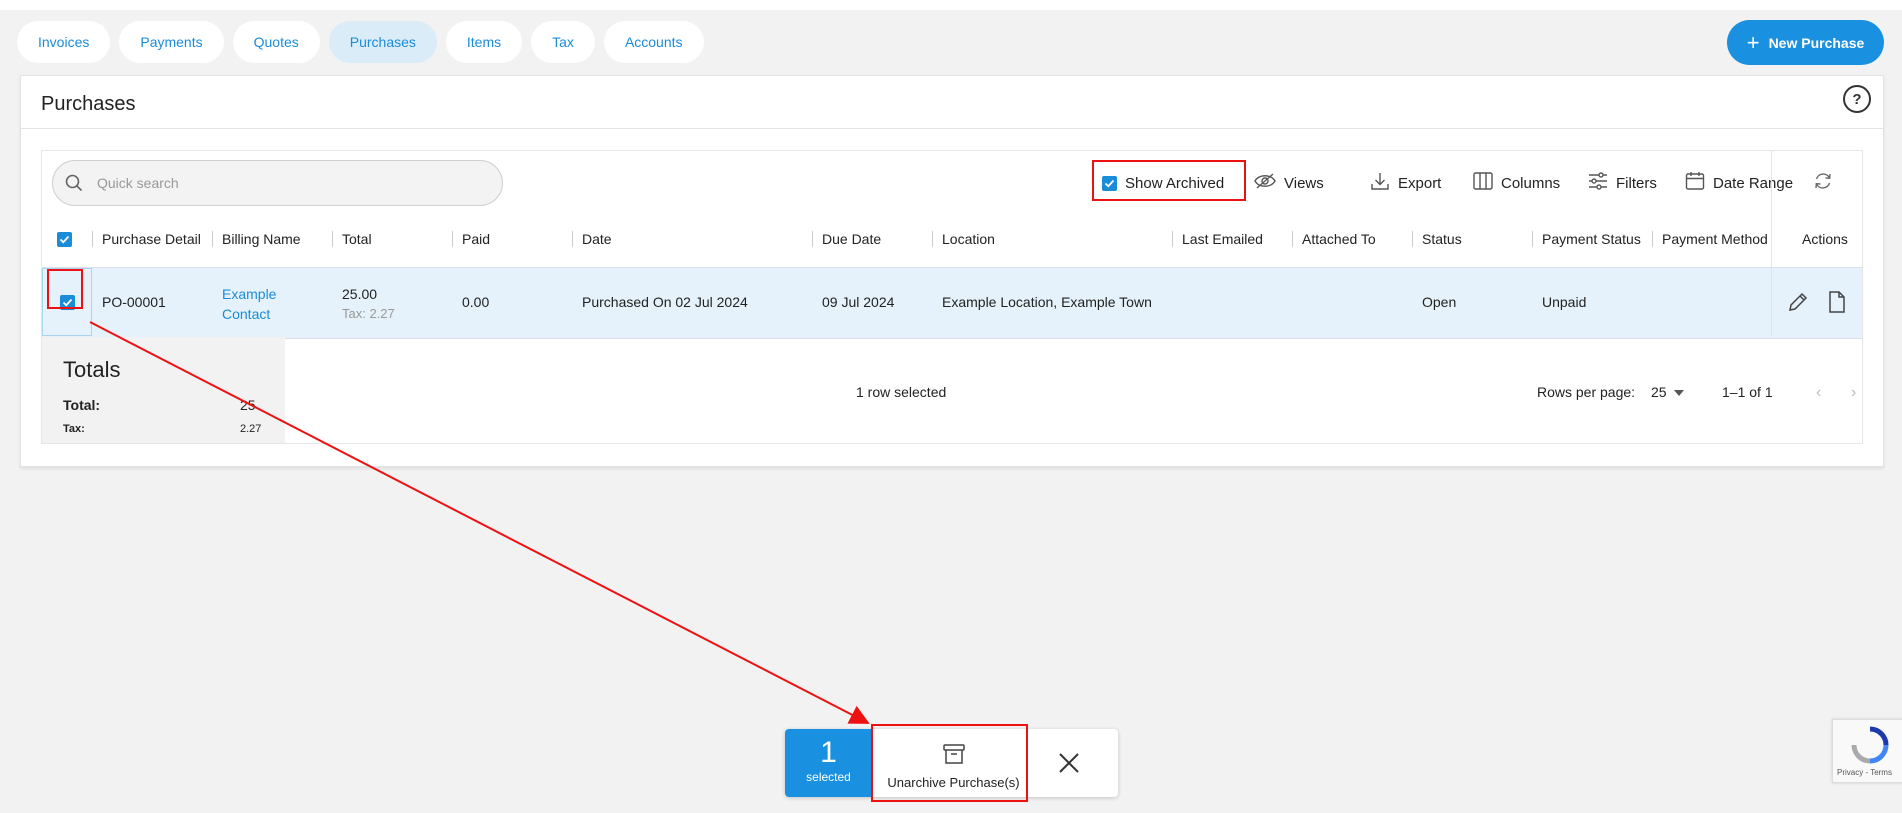 The image size is (1902, 813). I want to click on top-strip, so click(951, 5).